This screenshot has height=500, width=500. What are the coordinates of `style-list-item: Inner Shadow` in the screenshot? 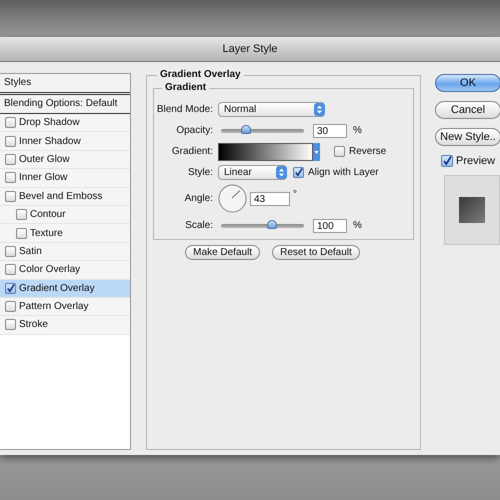 It's located at (65, 141).